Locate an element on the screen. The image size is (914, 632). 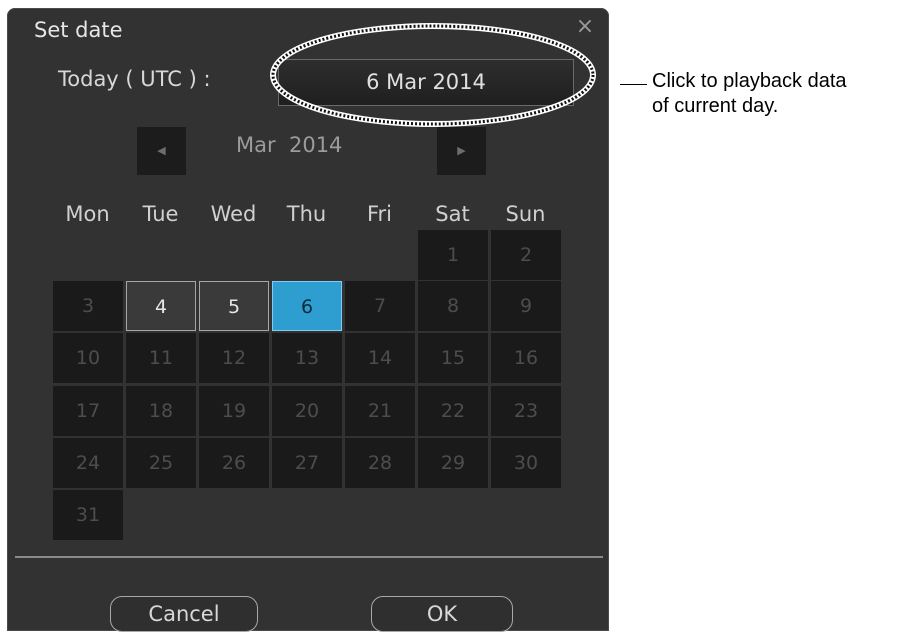
day-cell-disabled: 28 is located at coordinates (380, 463).